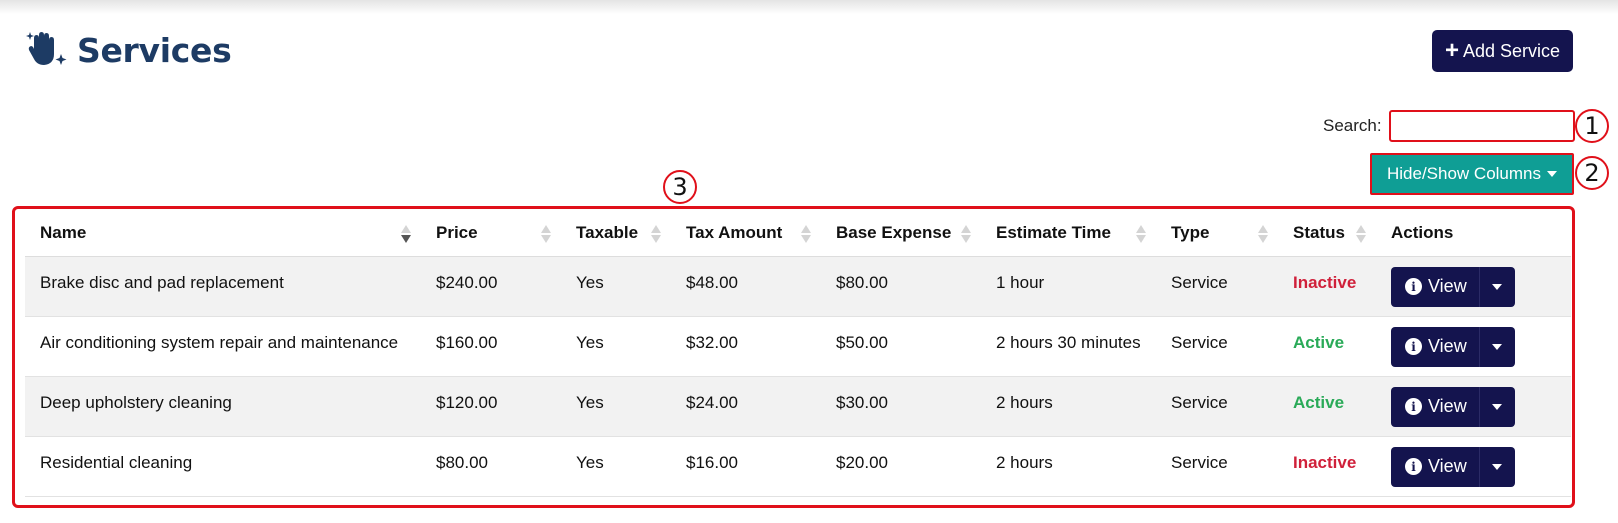  What do you see at coordinates (901, 466) in the screenshot?
I see `cell-base-expense: $20.00` at bounding box center [901, 466].